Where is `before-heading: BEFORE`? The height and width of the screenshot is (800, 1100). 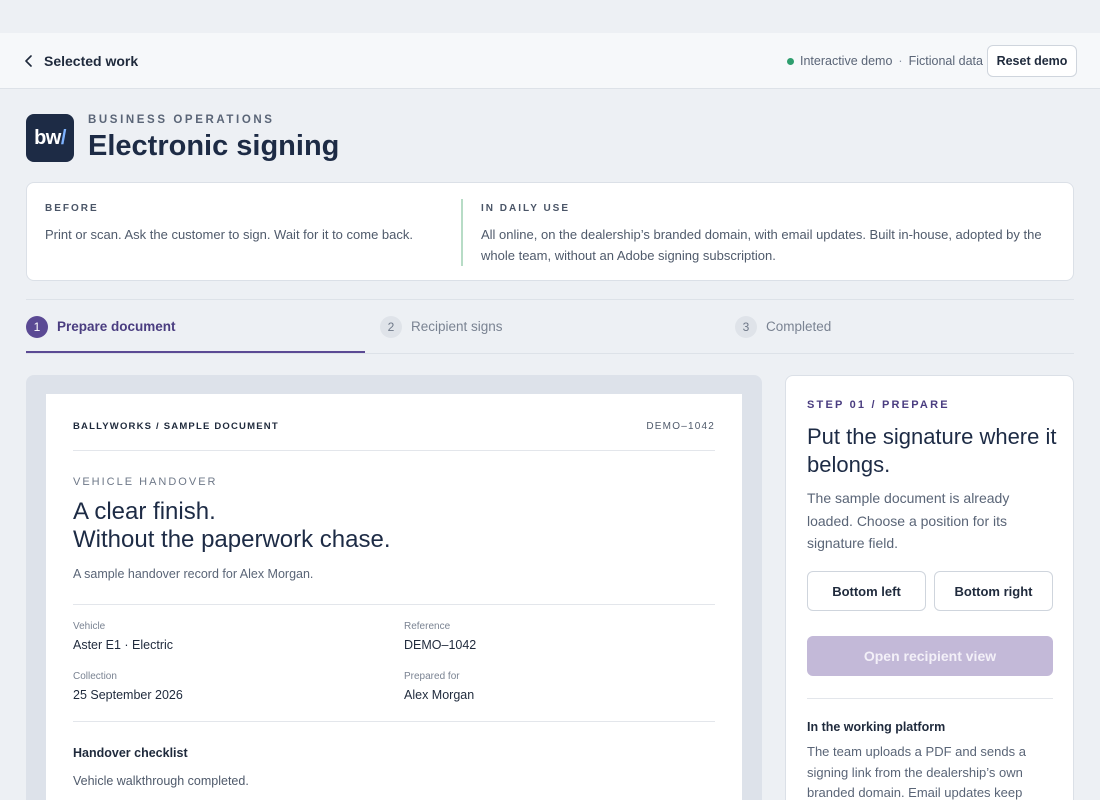
before-heading: BEFORE is located at coordinates (72, 208).